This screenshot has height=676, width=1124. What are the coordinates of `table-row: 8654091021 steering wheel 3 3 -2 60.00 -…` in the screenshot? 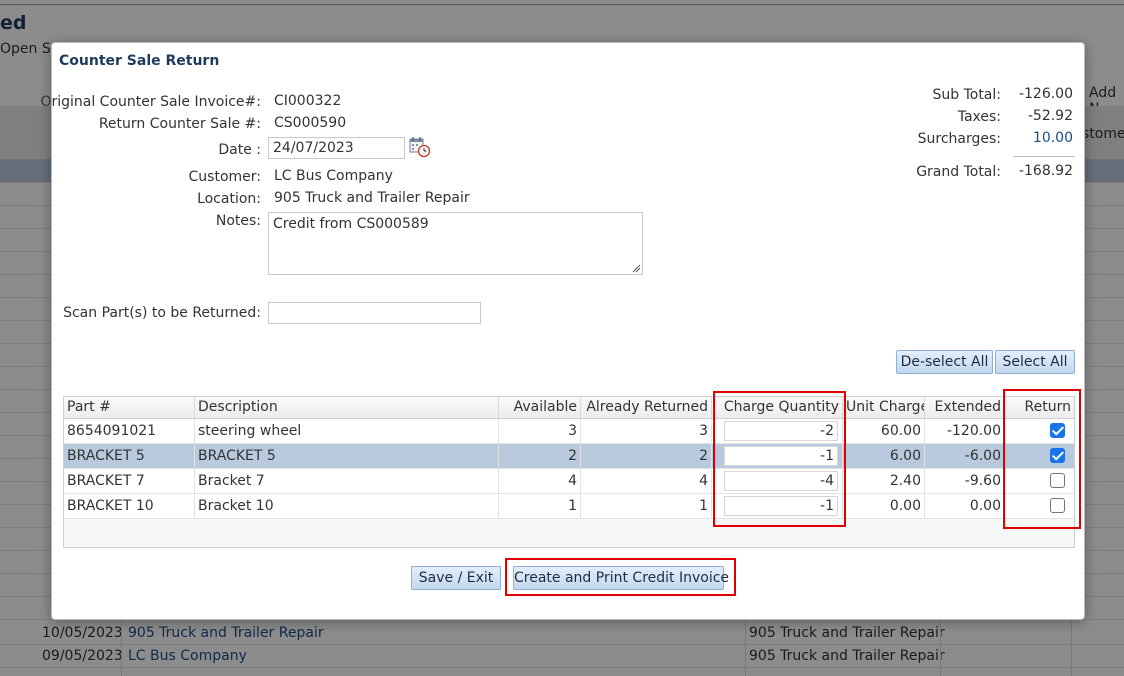 It's located at (569, 431).